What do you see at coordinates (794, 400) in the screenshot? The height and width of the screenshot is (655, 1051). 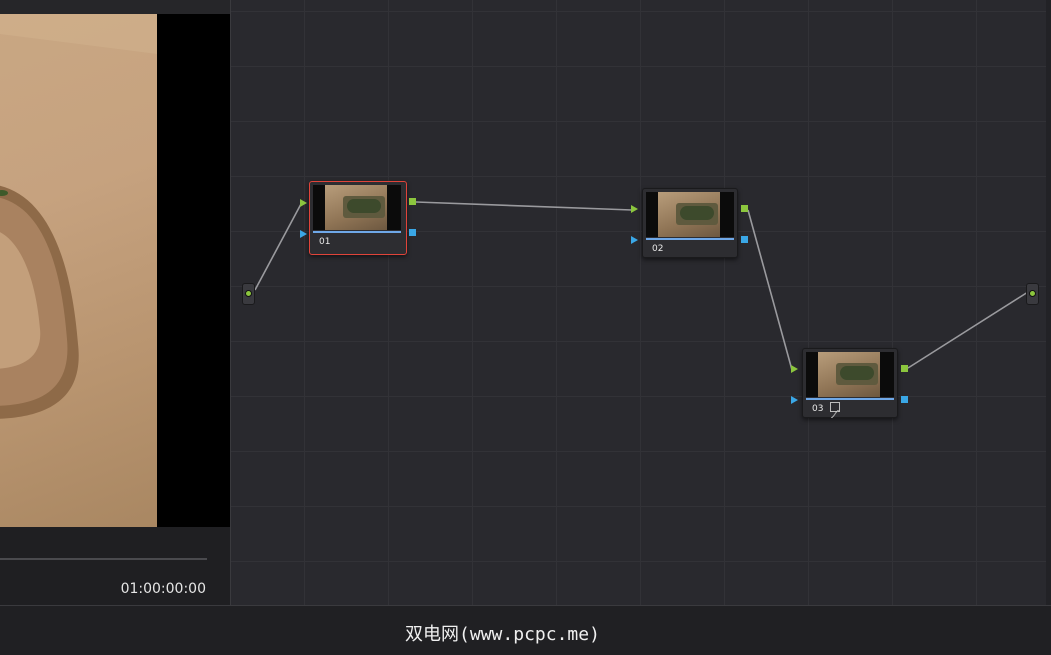 I see `node-03-key-input` at bounding box center [794, 400].